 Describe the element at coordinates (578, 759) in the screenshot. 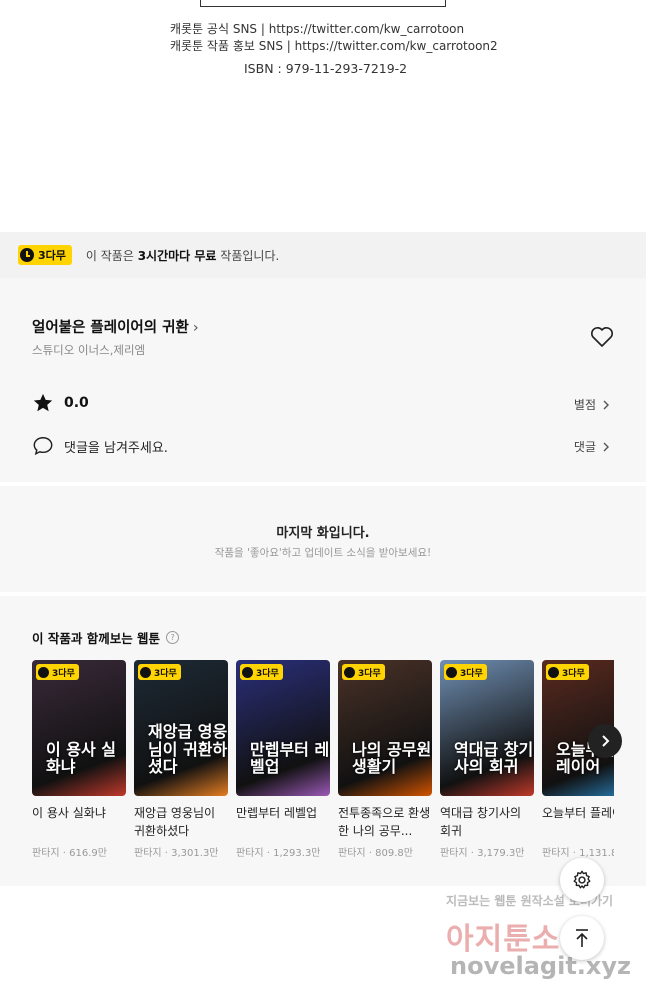

I see `recommendation-card: 3다무오늘부터 플레이어오늘부터 플레이어판타지 · 1,131.8만` at that location.